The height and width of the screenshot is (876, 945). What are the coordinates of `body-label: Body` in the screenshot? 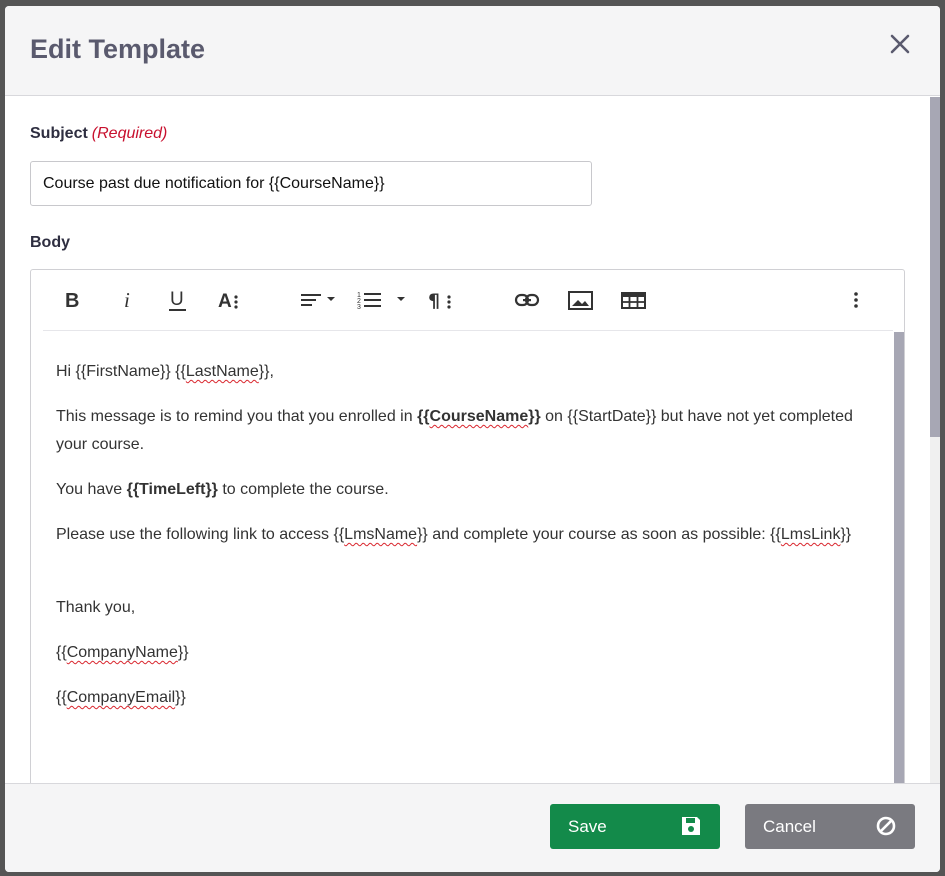 It's located at (50, 242).